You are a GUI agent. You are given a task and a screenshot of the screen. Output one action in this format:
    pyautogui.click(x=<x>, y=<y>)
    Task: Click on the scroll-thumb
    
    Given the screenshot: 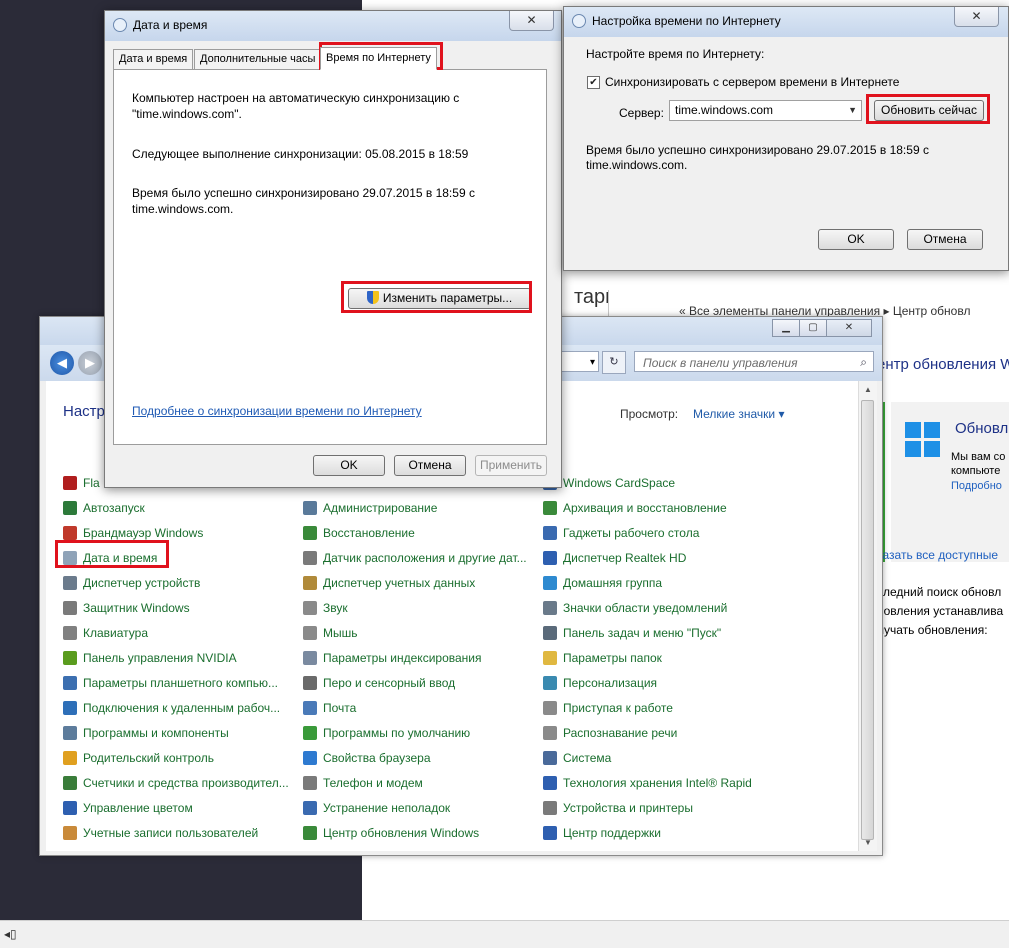 What is the action you would take?
    pyautogui.click(x=867, y=620)
    